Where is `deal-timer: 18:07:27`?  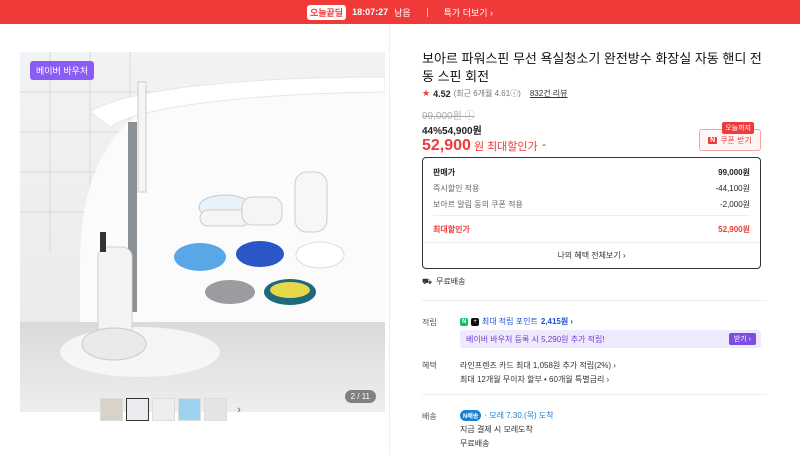 deal-timer: 18:07:27 is located at coordinates (370, 12).